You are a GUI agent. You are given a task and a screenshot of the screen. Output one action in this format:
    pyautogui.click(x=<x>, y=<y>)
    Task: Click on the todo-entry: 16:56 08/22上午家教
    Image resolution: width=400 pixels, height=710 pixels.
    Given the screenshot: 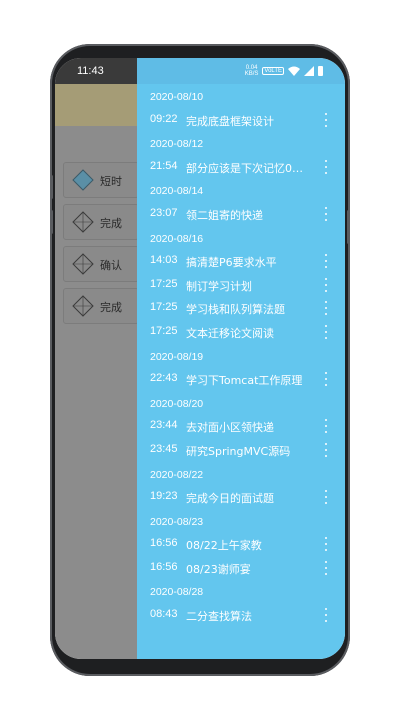 What is the action you would take?
    pyautogui.click(x=241, y=544)
    